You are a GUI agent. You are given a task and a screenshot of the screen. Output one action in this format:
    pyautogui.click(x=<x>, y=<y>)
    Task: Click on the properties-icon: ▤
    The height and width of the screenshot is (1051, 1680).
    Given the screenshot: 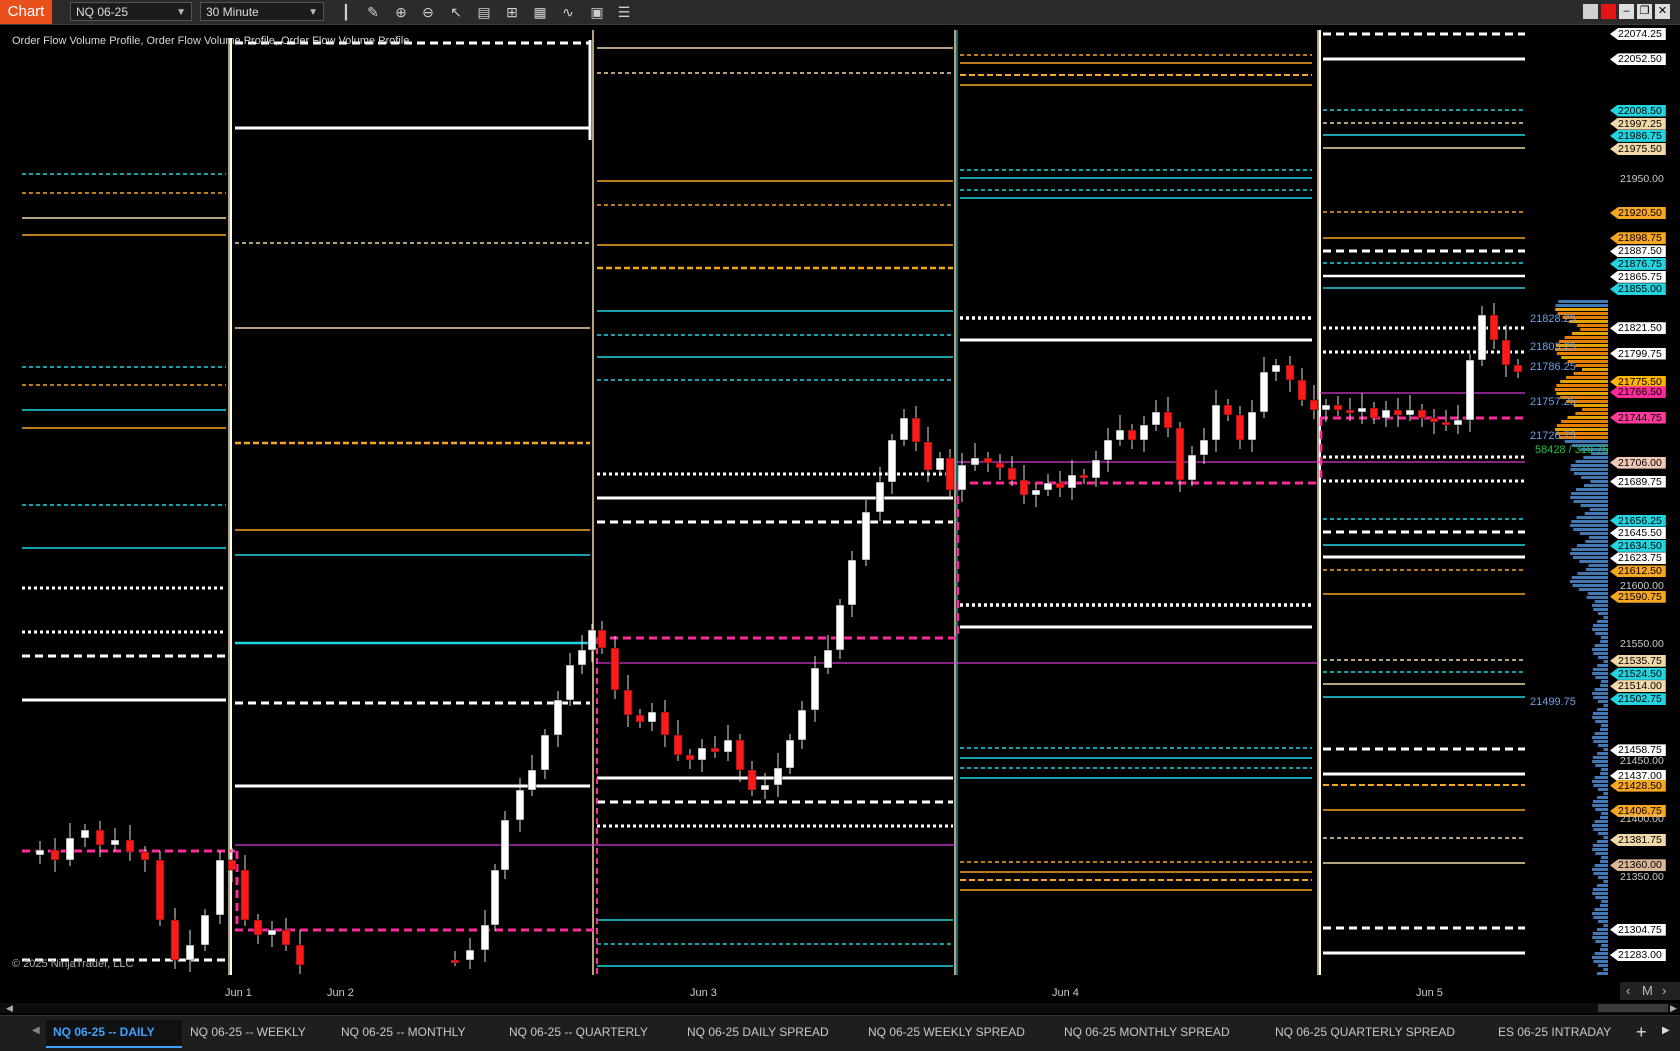 What is the action you would take?
    pyautogui.click(x=484, y=12)
    